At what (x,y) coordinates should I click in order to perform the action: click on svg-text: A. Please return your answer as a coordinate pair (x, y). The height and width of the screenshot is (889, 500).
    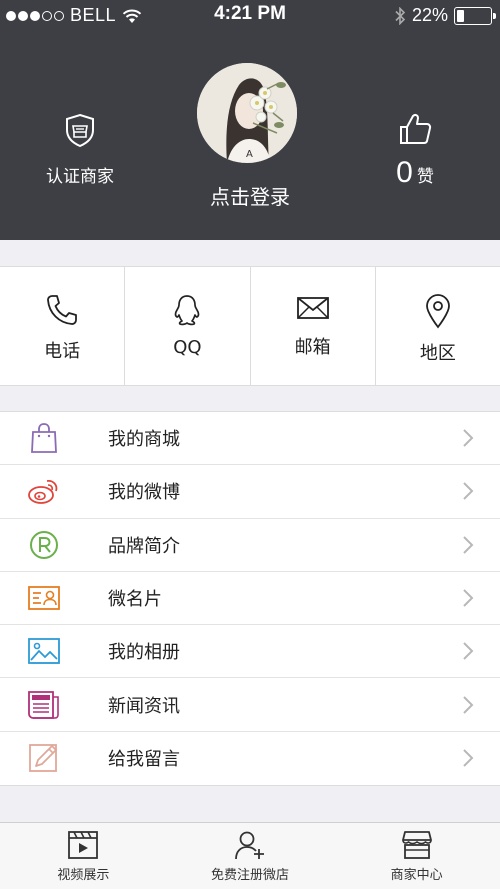
    Looking at the image, I should click on (249, 154).